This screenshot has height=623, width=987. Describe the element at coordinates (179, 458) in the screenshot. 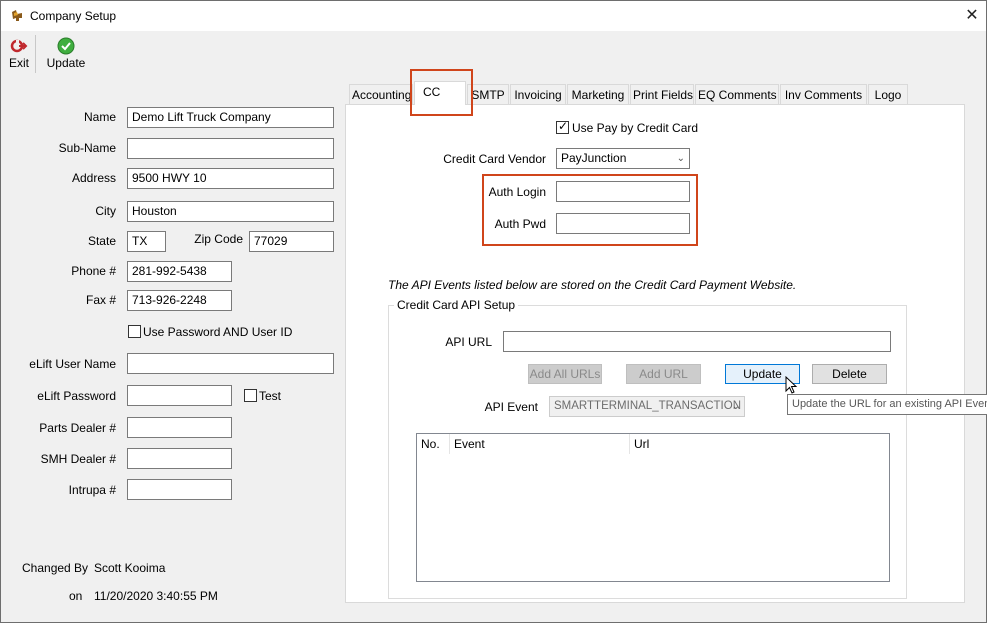

I see `smh-dealer-field` at that location.